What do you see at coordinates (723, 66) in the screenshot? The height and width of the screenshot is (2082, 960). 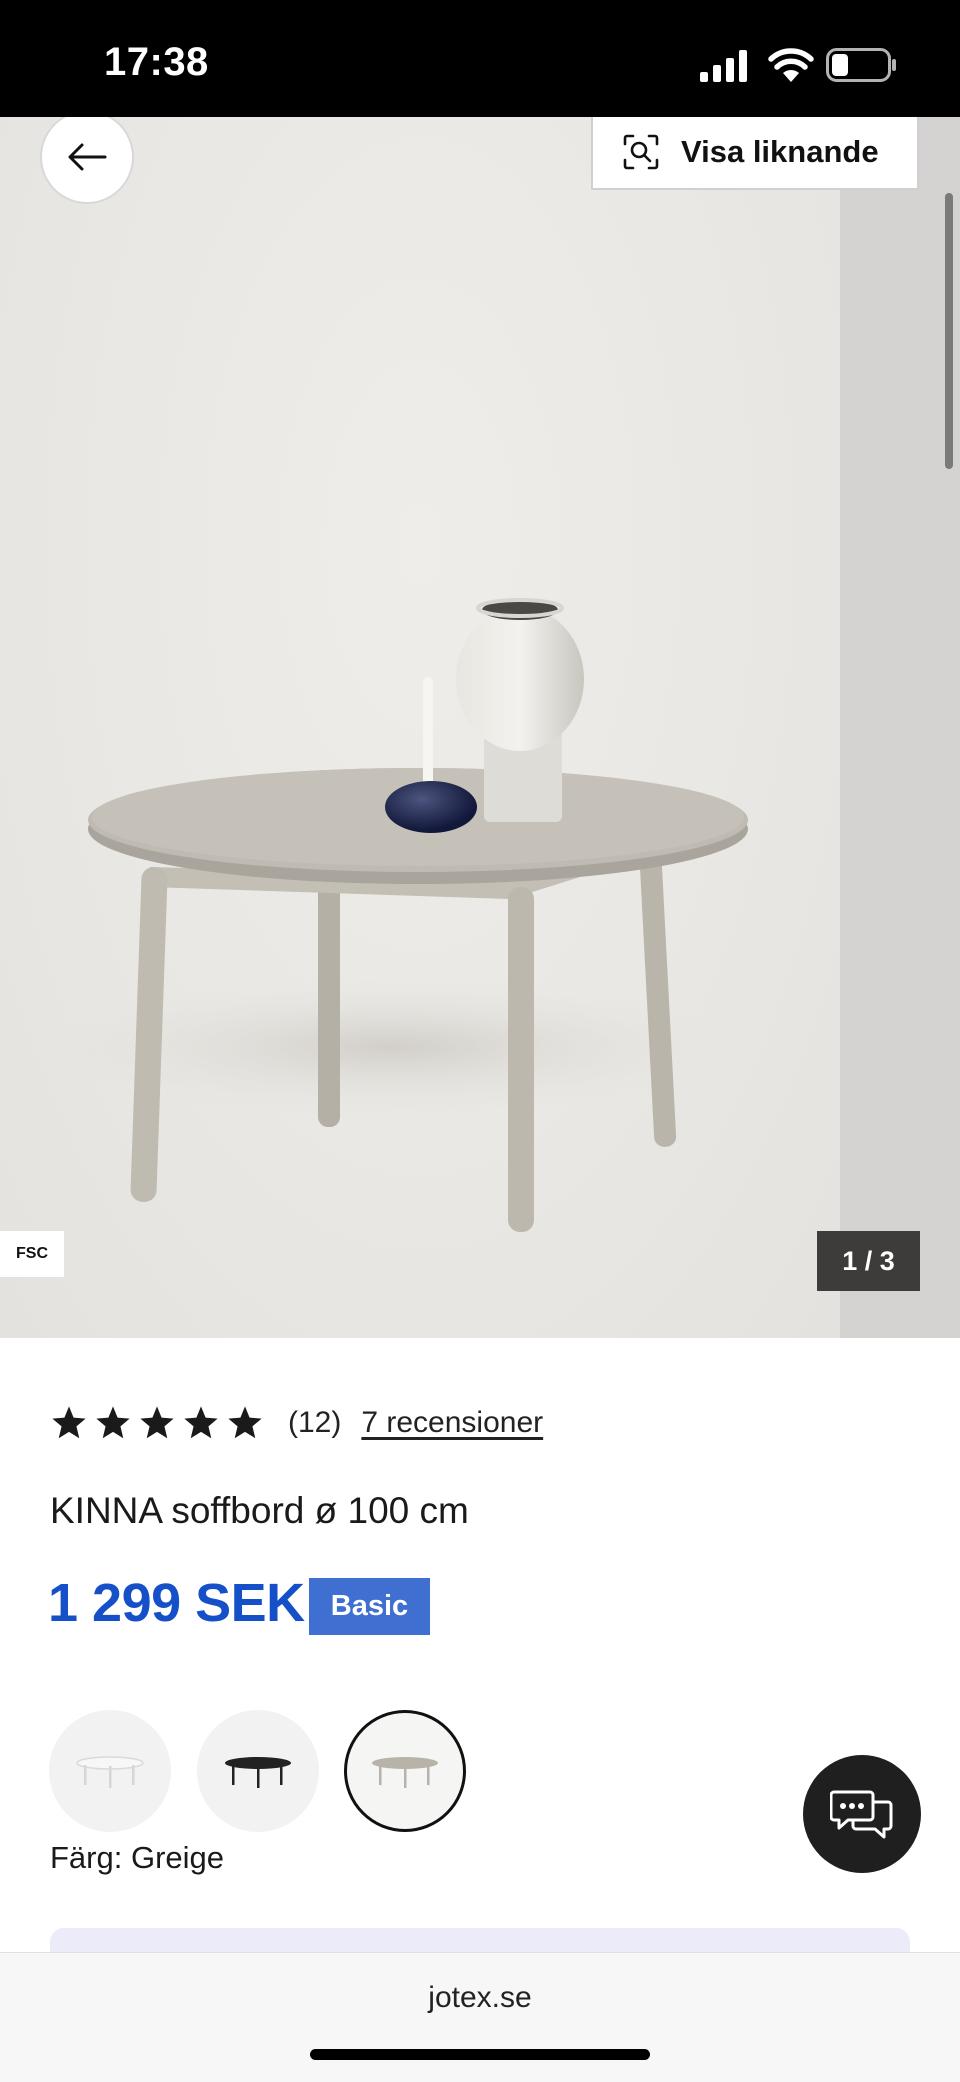 I see `cellular-signal-icon` at bounding box center [723, 66].